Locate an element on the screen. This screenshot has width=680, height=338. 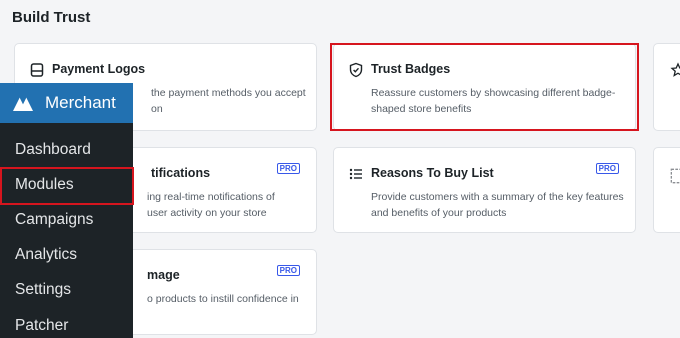
sidebar-item-settings: Settings is located at coordinates (66, 290).